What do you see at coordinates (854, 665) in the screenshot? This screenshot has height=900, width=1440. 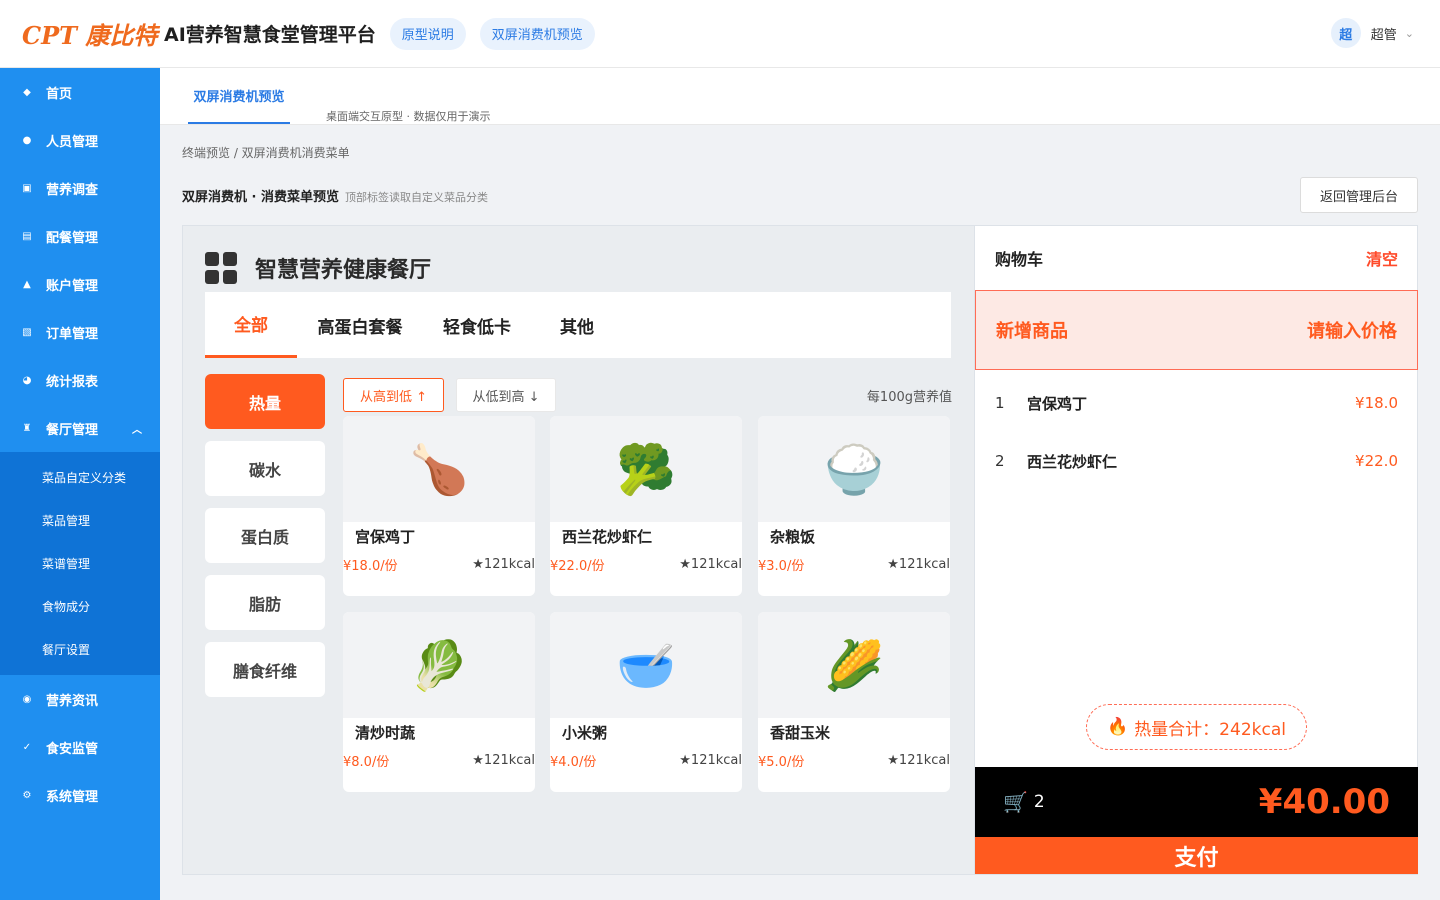 I see `corn-icon: 🌽` at bounding box center [854, 665].